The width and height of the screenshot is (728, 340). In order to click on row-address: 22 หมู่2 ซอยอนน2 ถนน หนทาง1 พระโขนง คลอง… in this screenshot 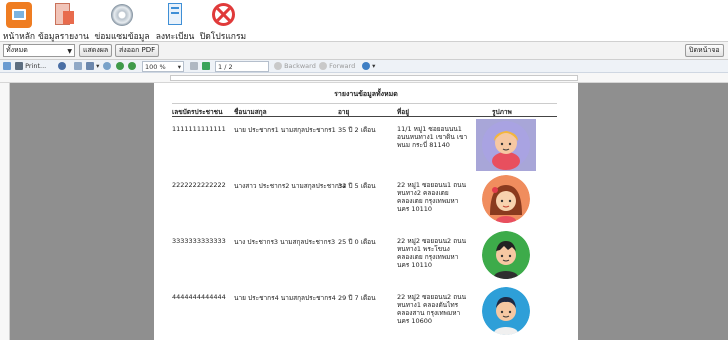, I will do `click(432, 253)`.